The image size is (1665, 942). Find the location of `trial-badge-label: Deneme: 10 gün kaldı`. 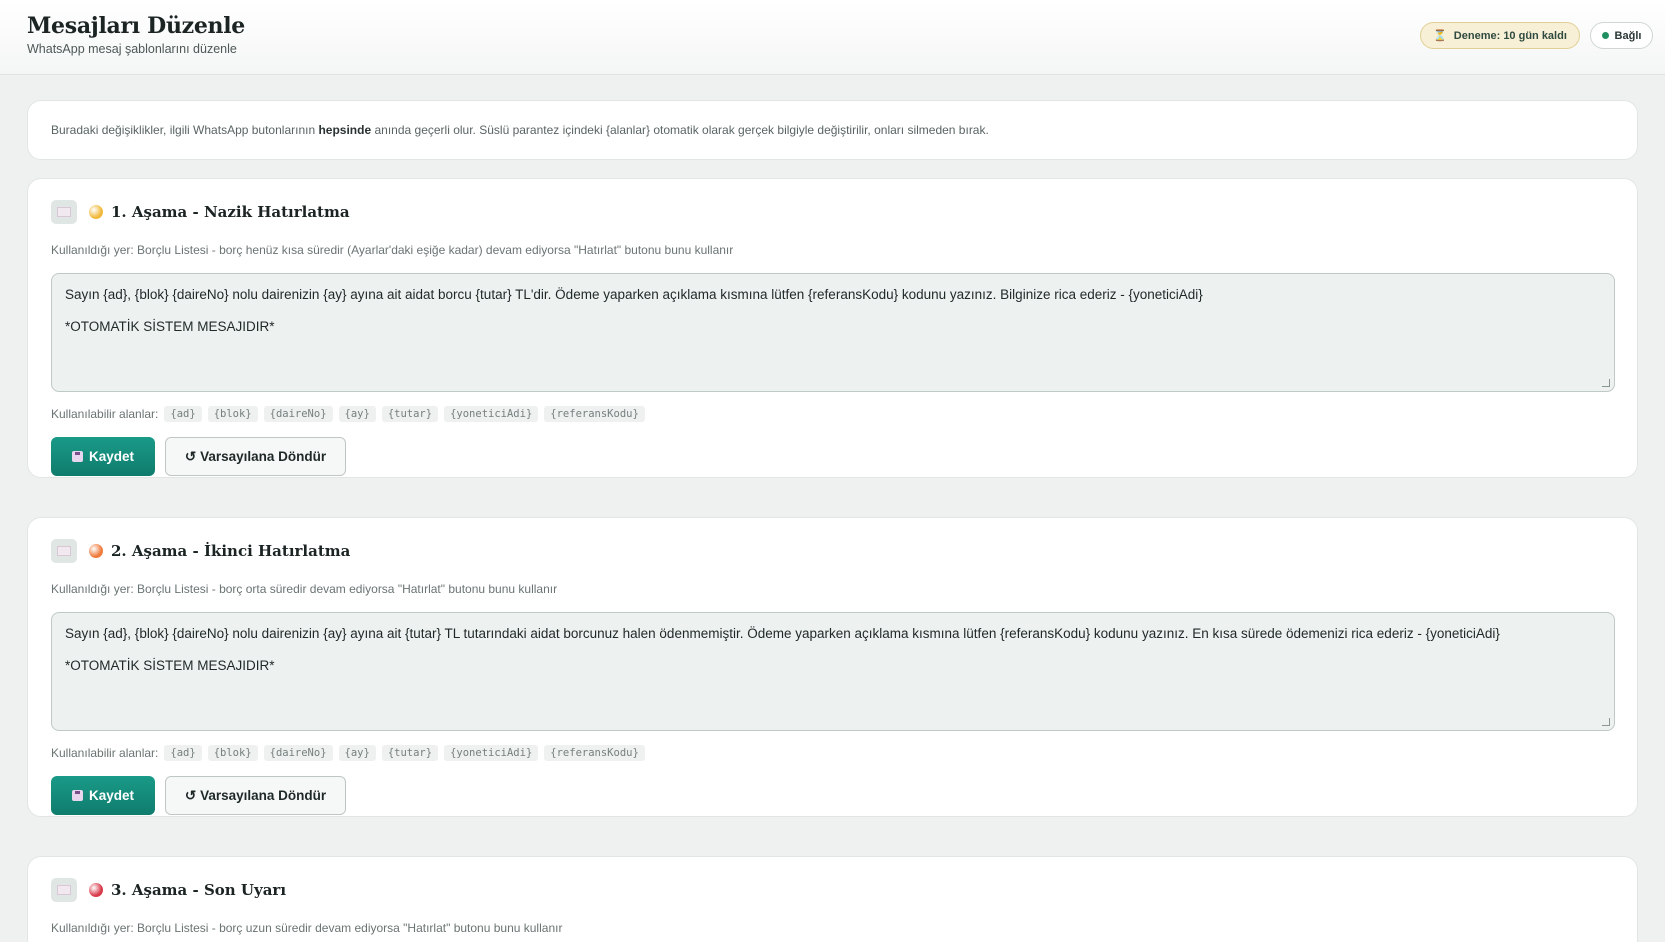

trial-badge-label: Deneme: 10 gün kaldı is located at coordinates (1510, 35).